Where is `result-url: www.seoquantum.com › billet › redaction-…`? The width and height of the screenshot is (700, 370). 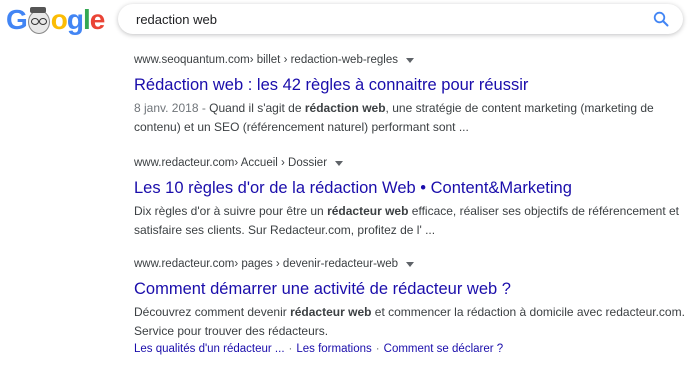
result-url: www.seoquantum.com › billet › redaction-… is located at coordinates (414, 60).